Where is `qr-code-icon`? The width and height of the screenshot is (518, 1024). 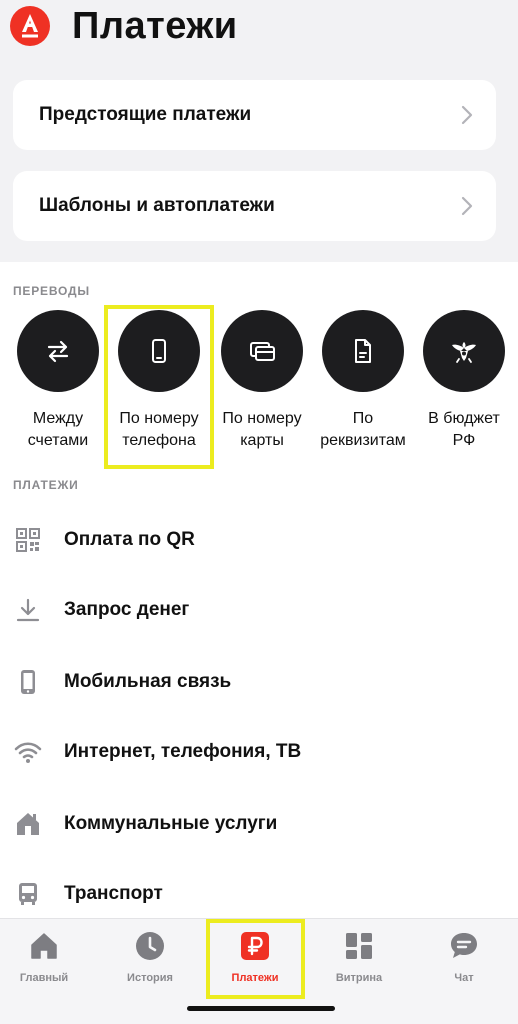
qr-code-icon is located at coordinates (28, 540).